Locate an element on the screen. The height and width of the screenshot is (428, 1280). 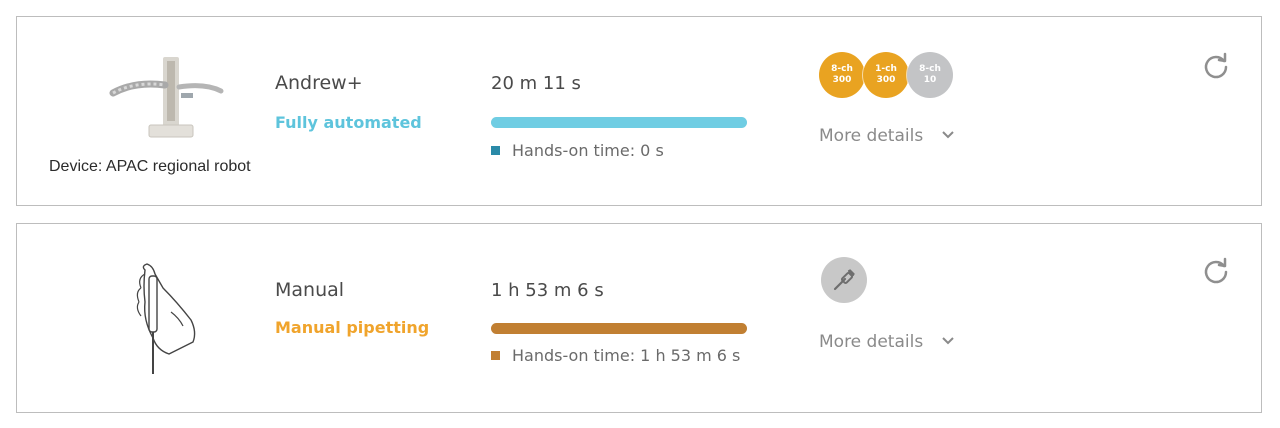
tool-chip-1ch-300: 1-ch 300 is located at coordinates (886, 75).